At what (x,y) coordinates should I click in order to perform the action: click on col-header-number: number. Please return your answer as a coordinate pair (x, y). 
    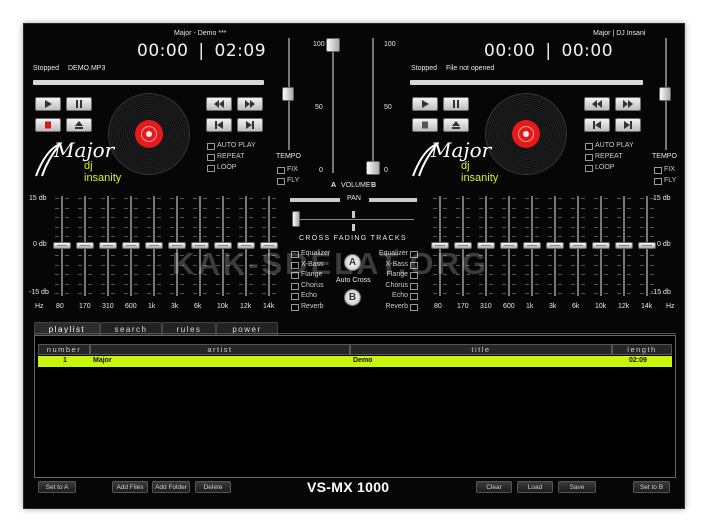
    Looking at the image, I should click on (64, 349).